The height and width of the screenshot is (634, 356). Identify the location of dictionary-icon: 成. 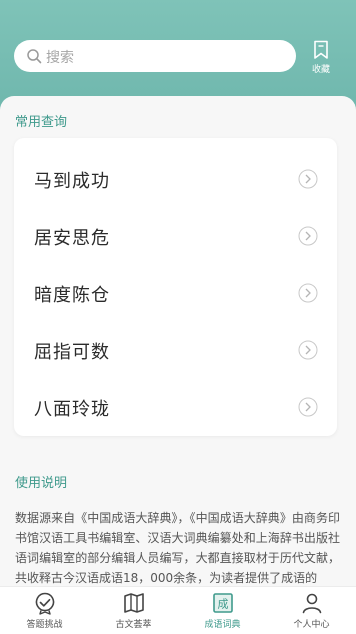
(222, 603).